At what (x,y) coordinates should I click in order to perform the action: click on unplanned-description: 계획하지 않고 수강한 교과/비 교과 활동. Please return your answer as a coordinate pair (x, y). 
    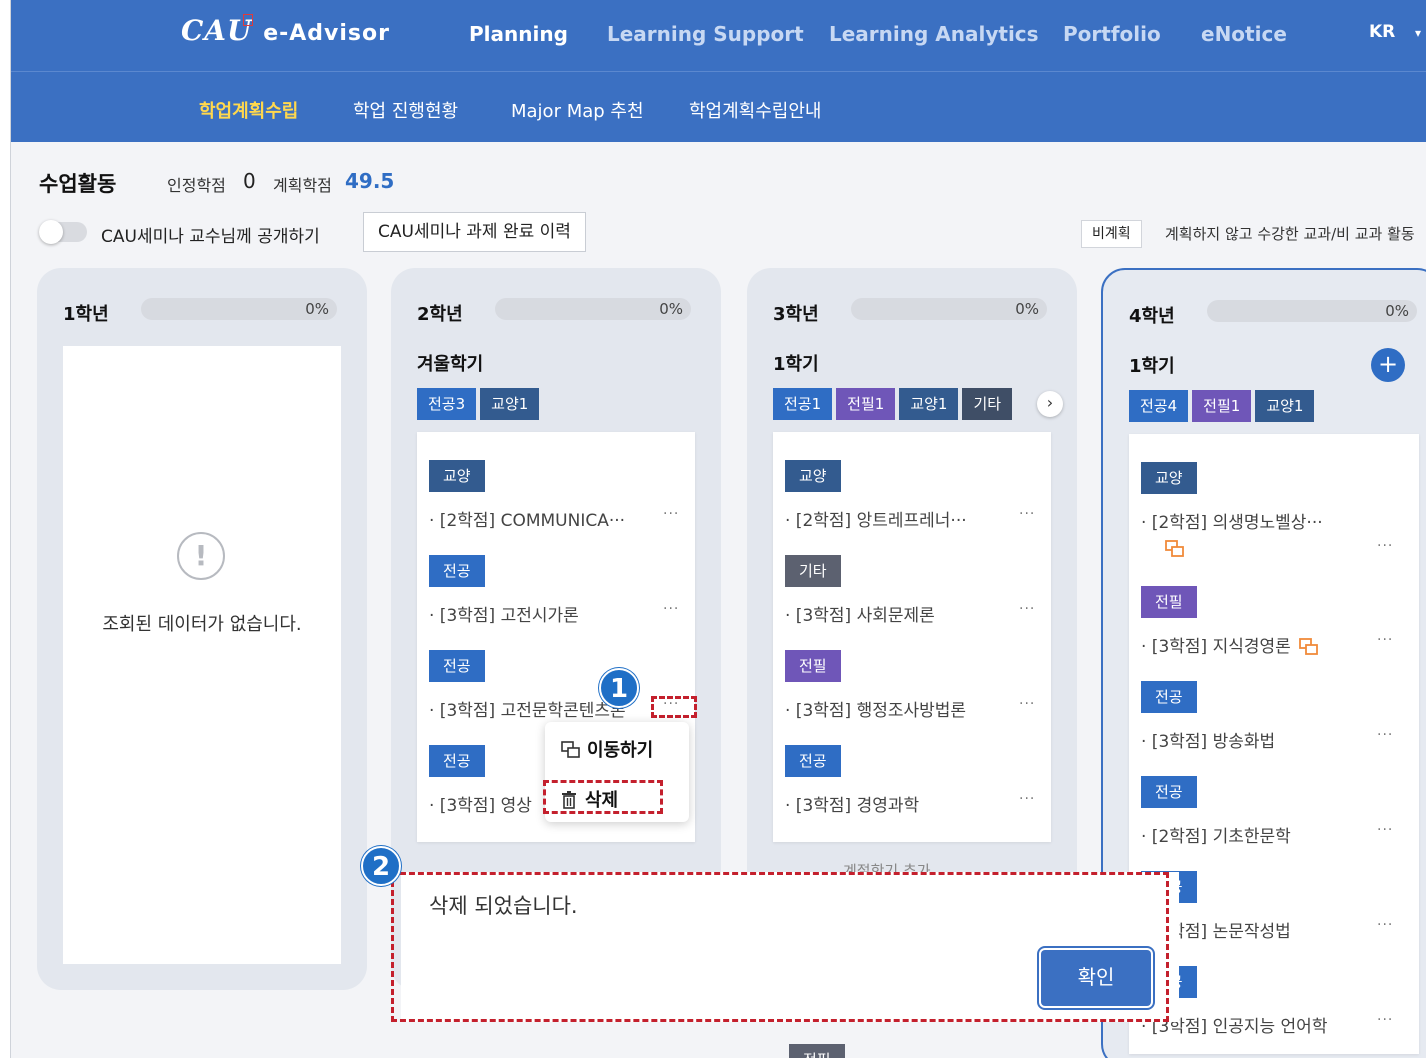
    Looking at the image, I should click on (1290, 234).